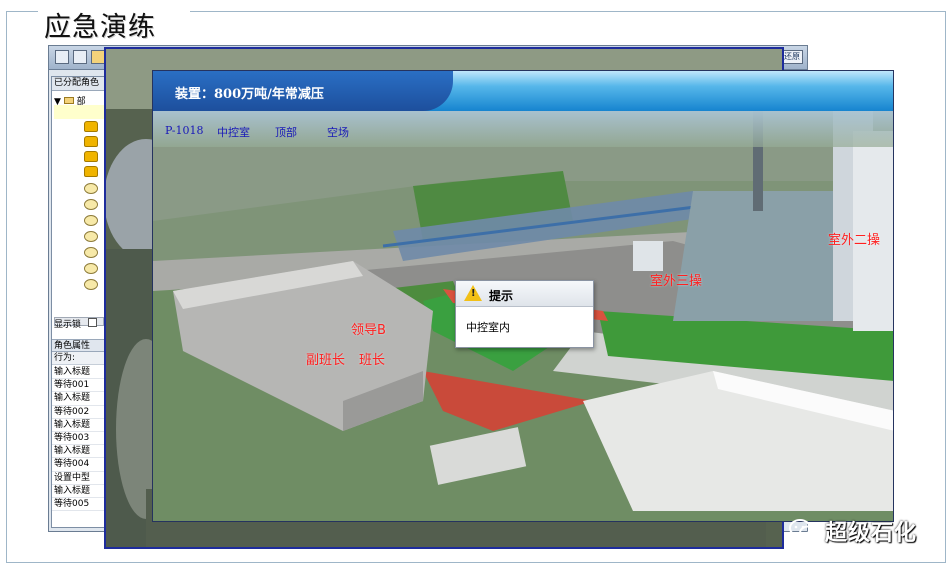 The height and width of the screenshot is (571, 952). Describe the element at coordinates (488, 327) in the screenshot. I see `dialog-message: 中控室内` at that location.